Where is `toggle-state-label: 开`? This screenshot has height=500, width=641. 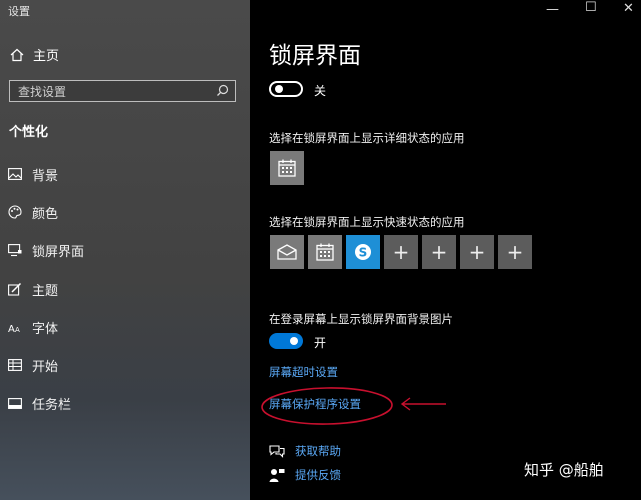
toggle-state-label: 开 is located at coordinates (320, 343).